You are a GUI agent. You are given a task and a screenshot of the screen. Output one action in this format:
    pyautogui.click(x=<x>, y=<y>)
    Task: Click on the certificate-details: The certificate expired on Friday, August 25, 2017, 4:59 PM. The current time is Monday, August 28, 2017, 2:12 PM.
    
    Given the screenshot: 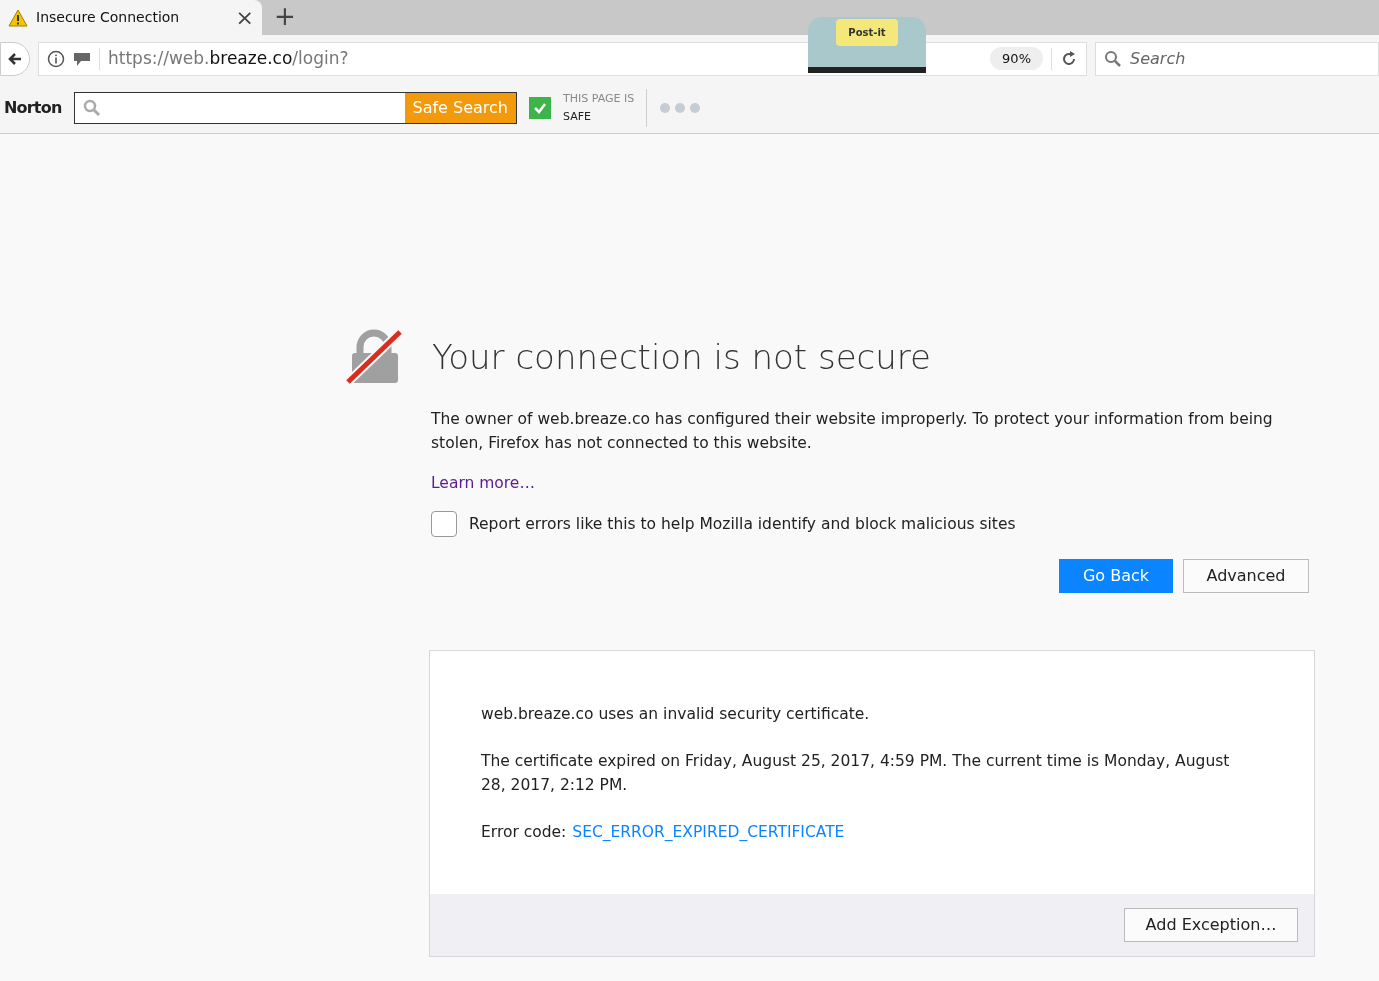 What is the action you would take?
    pyautogui.click(x=856, y=773)
    